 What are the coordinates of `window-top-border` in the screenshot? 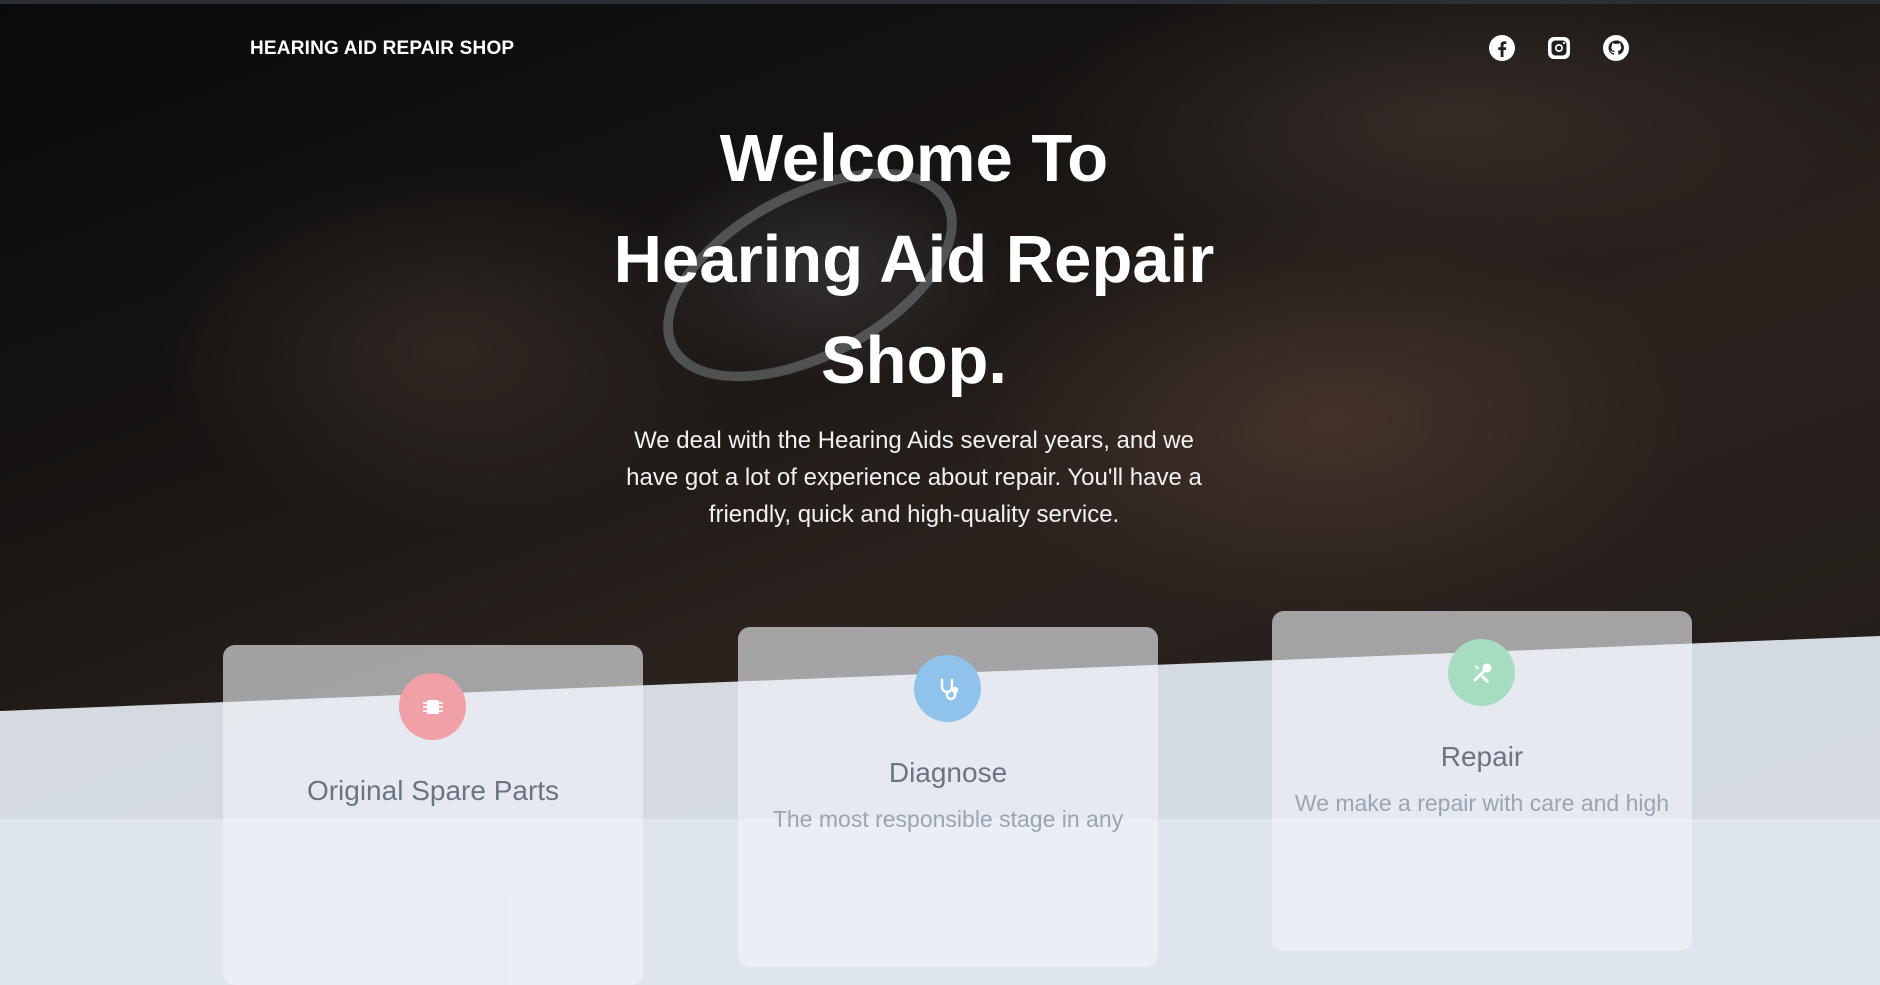 It's located at (940, 2).